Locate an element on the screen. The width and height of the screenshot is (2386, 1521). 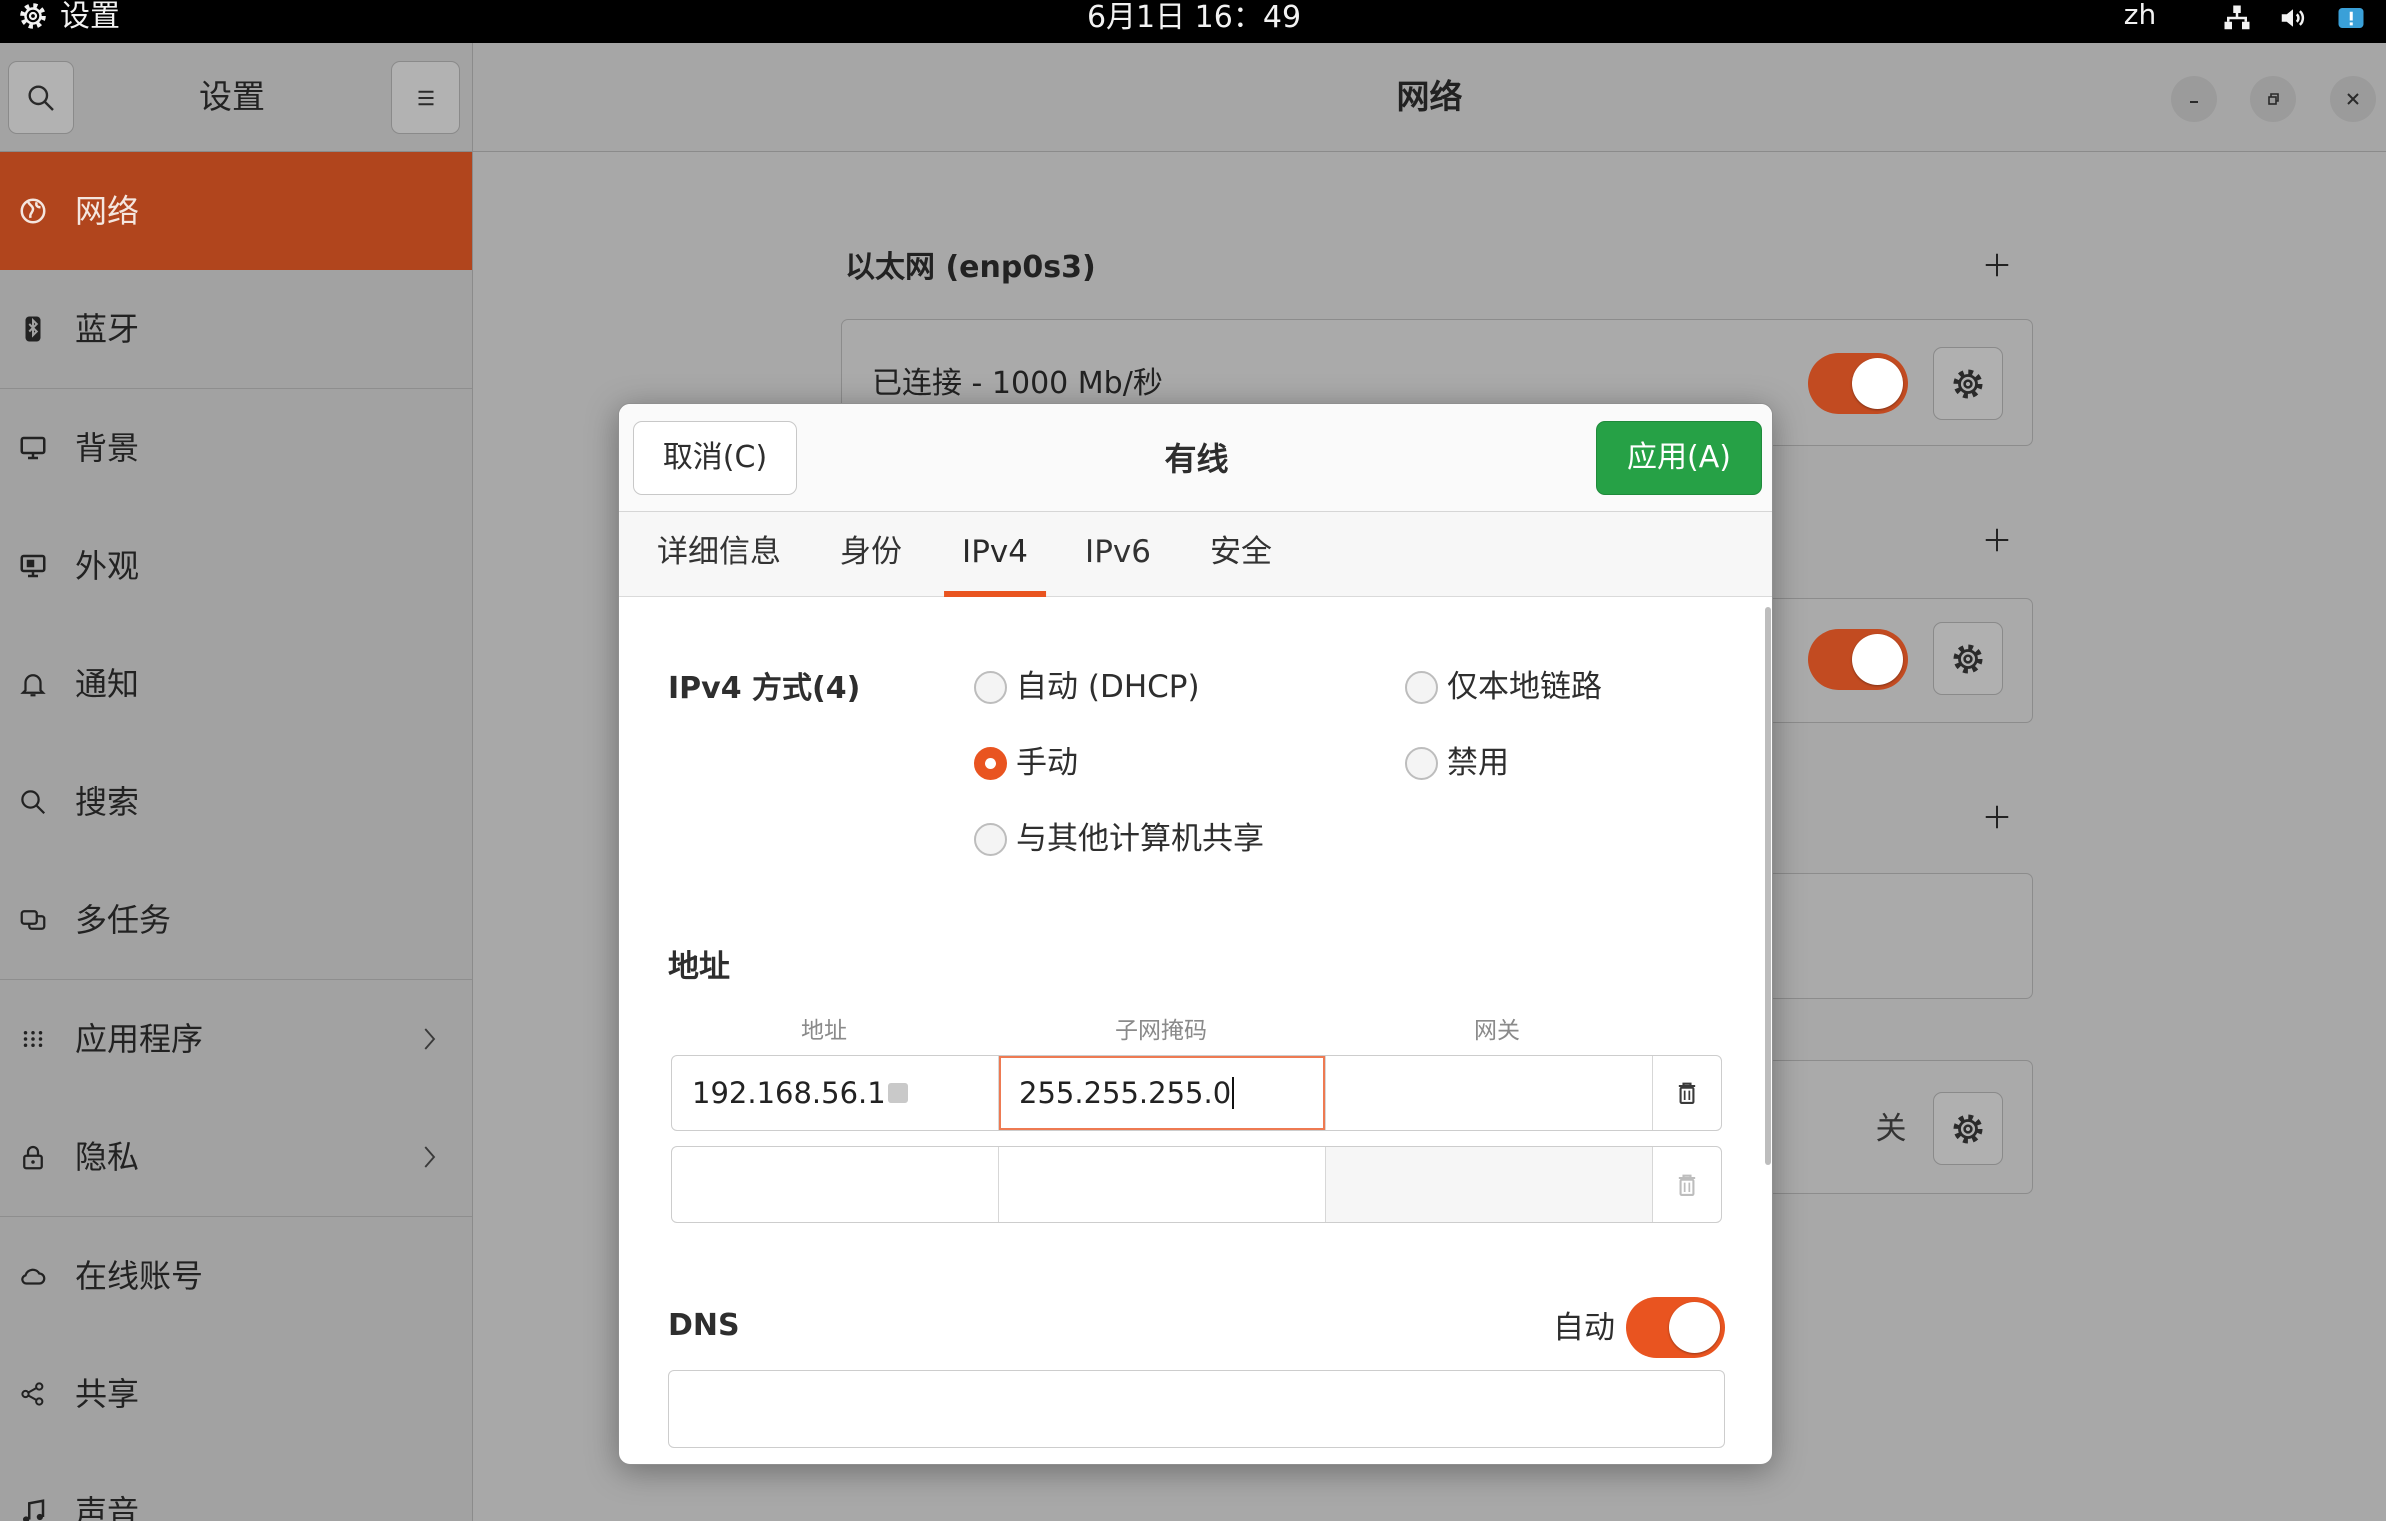
ethernet-toggle is located at coordinates (1858, 383).